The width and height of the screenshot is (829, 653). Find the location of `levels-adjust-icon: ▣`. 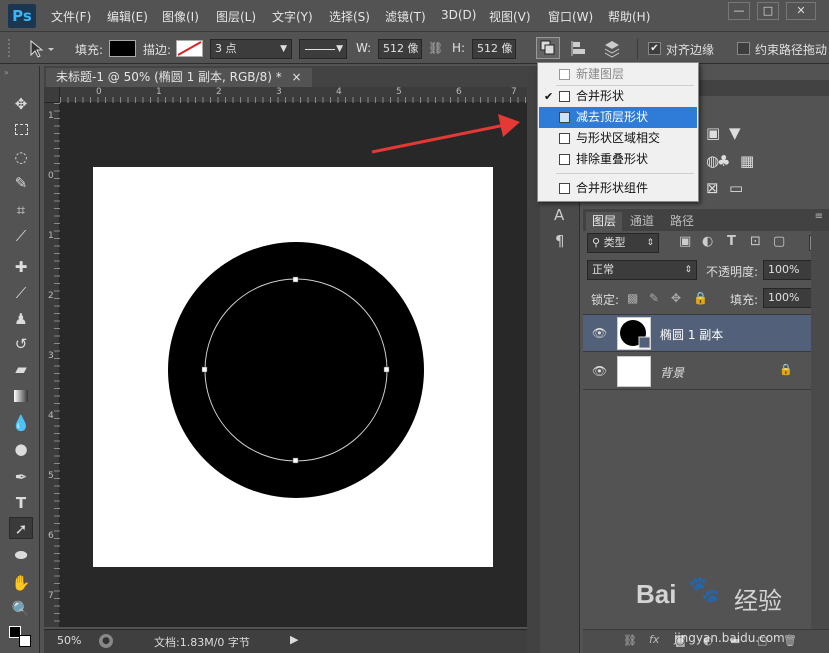

levels-adjust-icon: ▣ is located at coordinates (713, 133).